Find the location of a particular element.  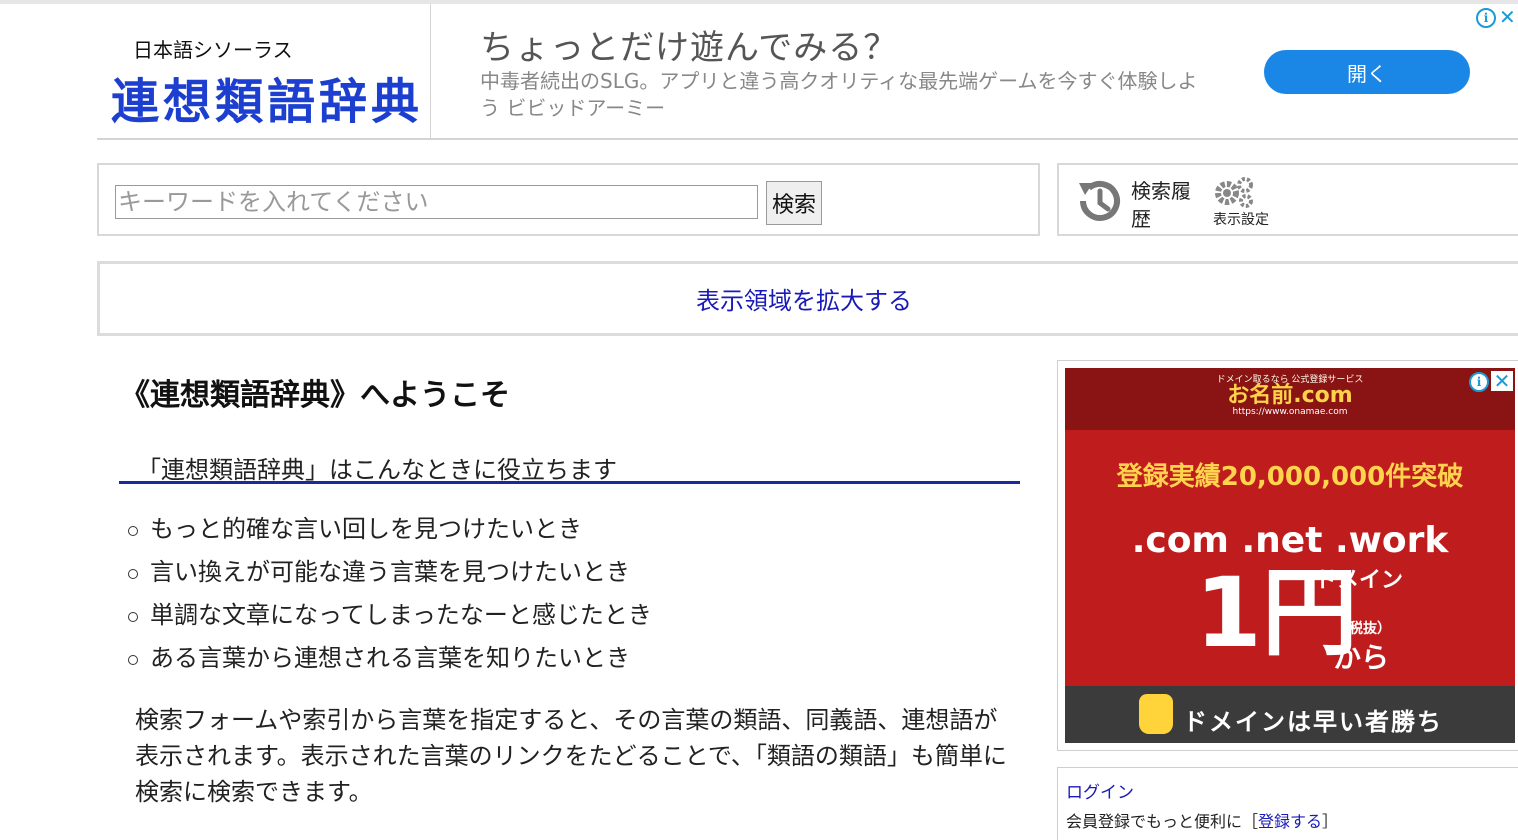

logo-title: 連想類語辞典 is located at coordinates (267, 102).